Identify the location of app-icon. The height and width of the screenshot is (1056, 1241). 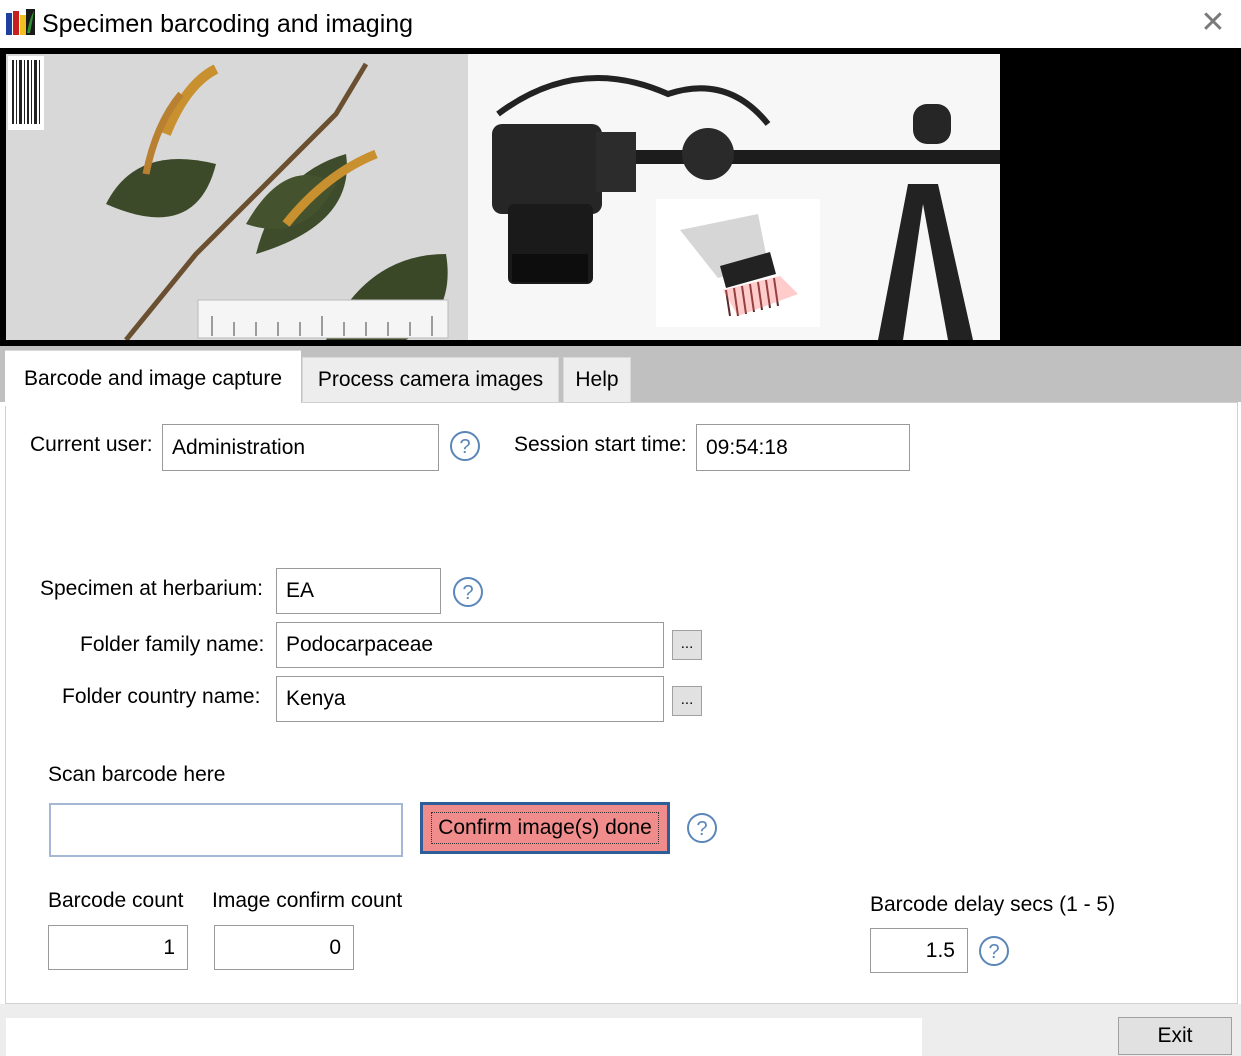
(20, 22).